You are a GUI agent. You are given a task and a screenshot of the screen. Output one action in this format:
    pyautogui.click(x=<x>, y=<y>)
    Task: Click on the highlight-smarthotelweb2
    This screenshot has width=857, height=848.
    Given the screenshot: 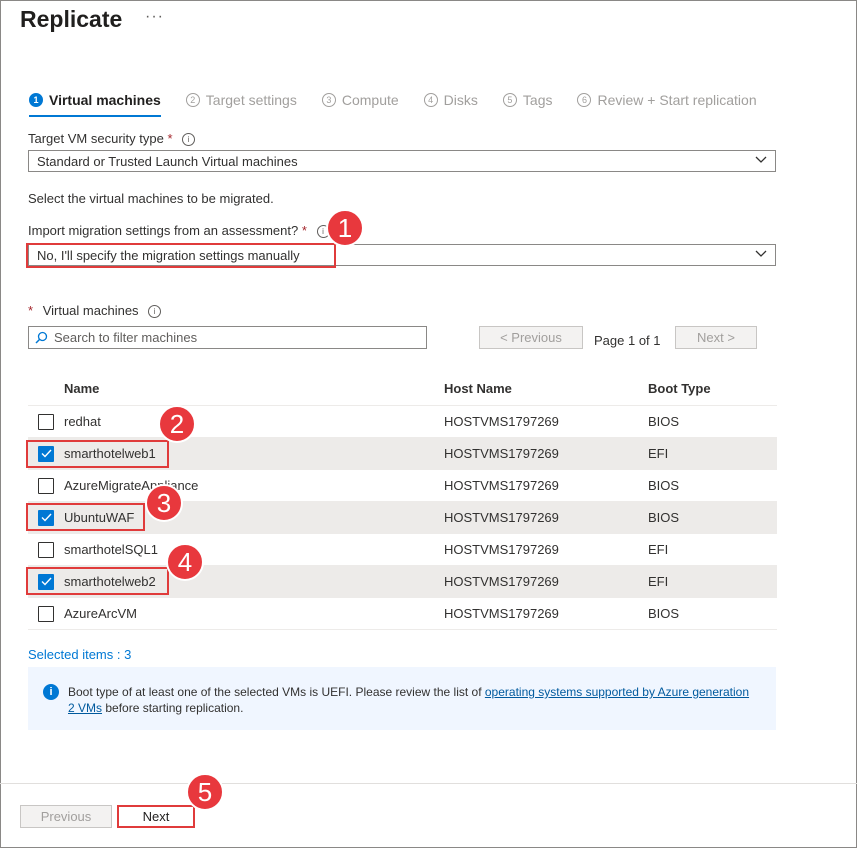 What is the action you would take?
    pyautogui.click(x=97, y=581)
    